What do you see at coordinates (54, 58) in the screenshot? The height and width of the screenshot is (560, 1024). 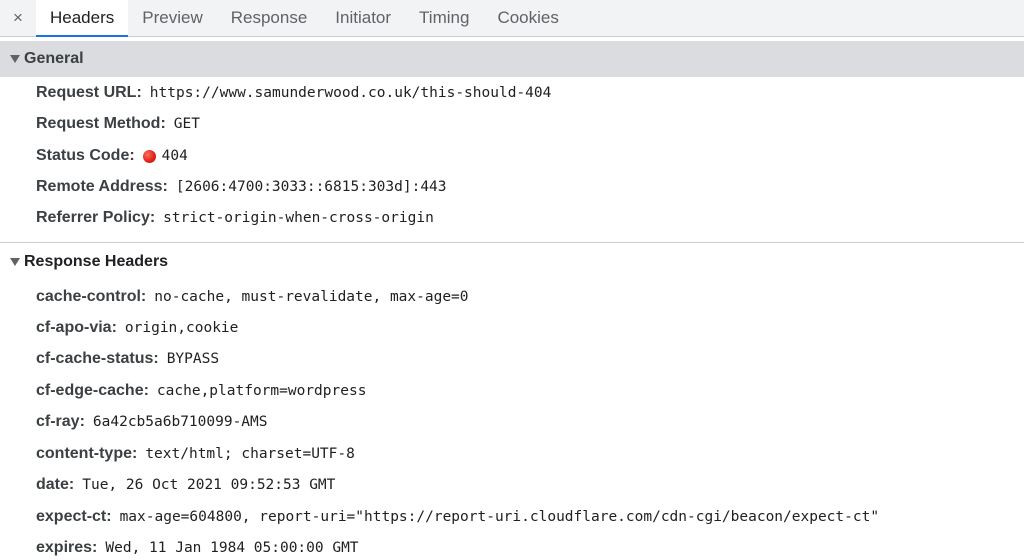 I see `general-section-title: General` at bounding box center [54, 58].